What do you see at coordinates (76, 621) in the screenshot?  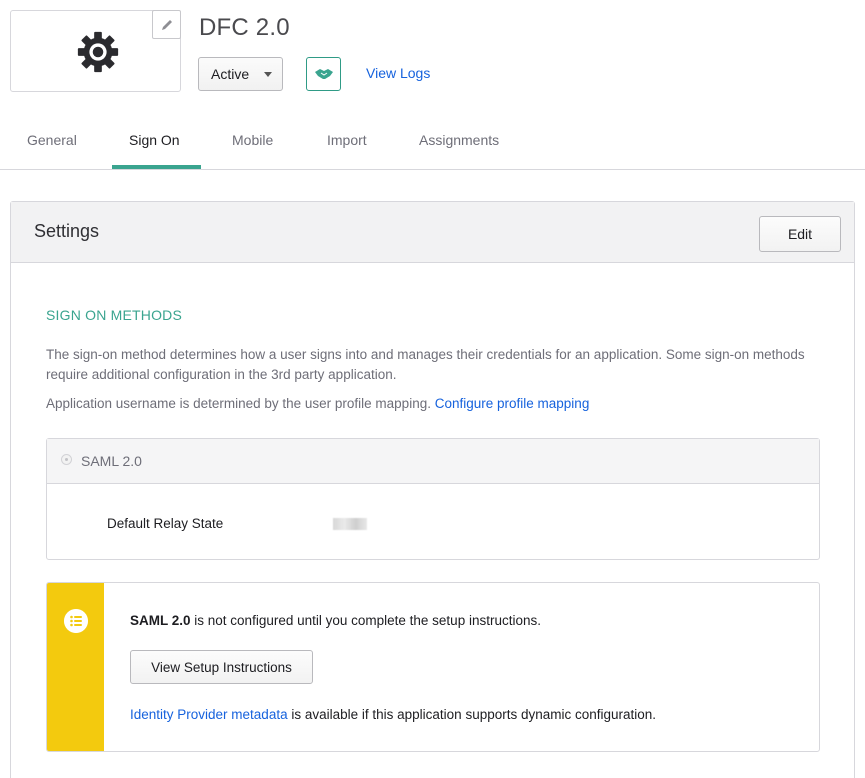 I see `list-icon` at bounding box center [76, 621].